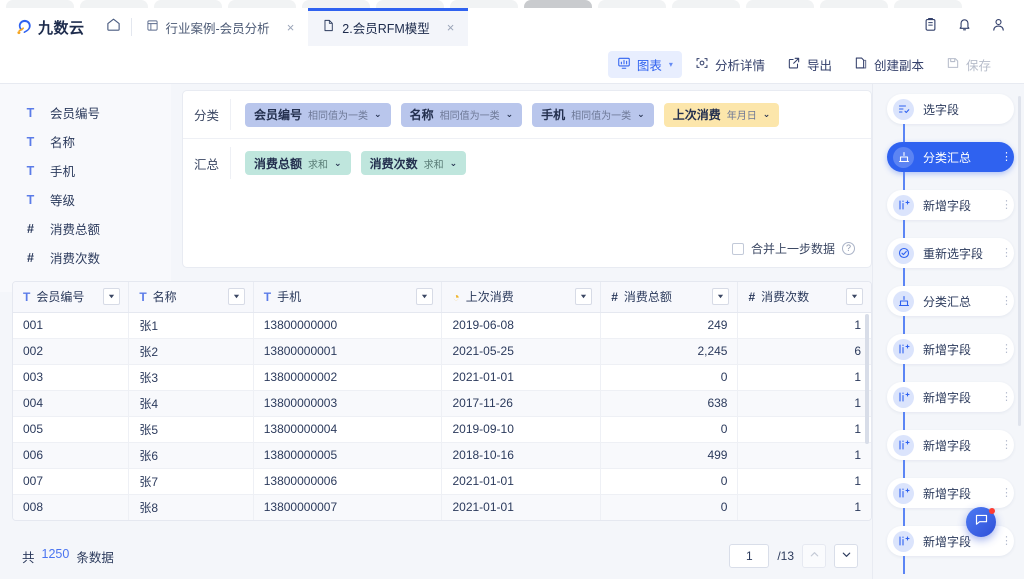  I want to click on table-row: 005 张5 13800000004 2019-09-10 0 1, so click(442, 429).